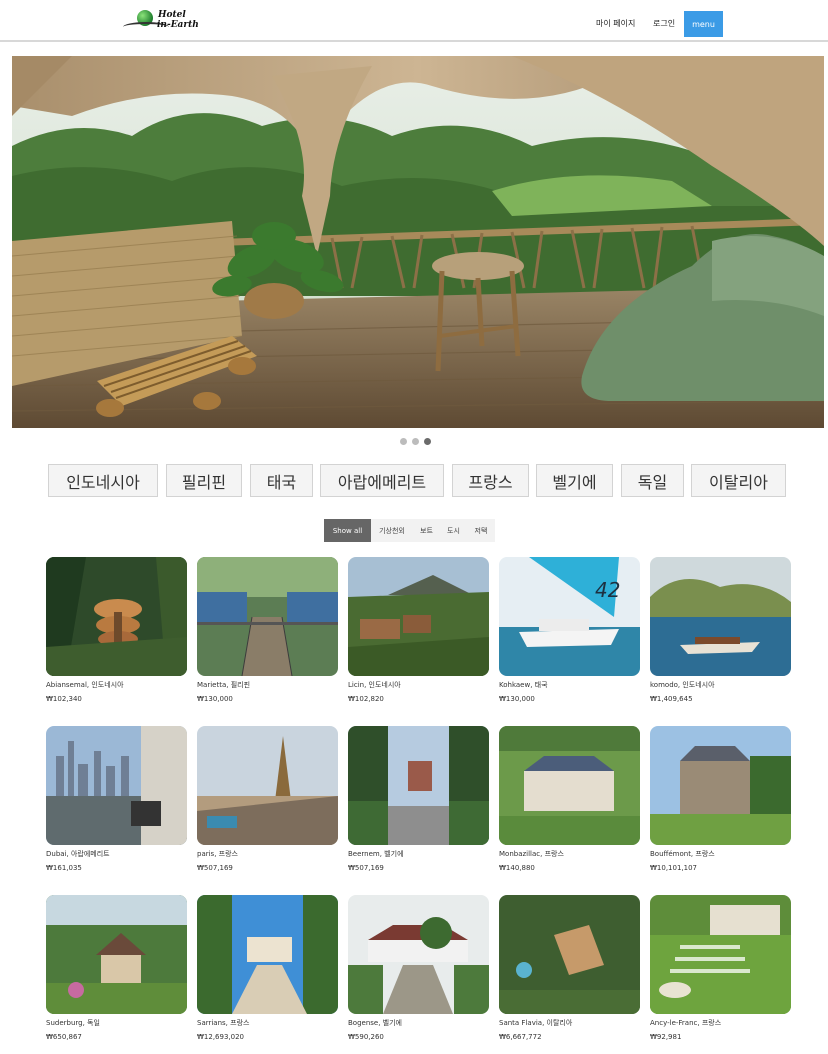 The width and height of the screenshot is (828, 1054). I want to click on filter-tab-unique: 기상천외, so click(392, 530).